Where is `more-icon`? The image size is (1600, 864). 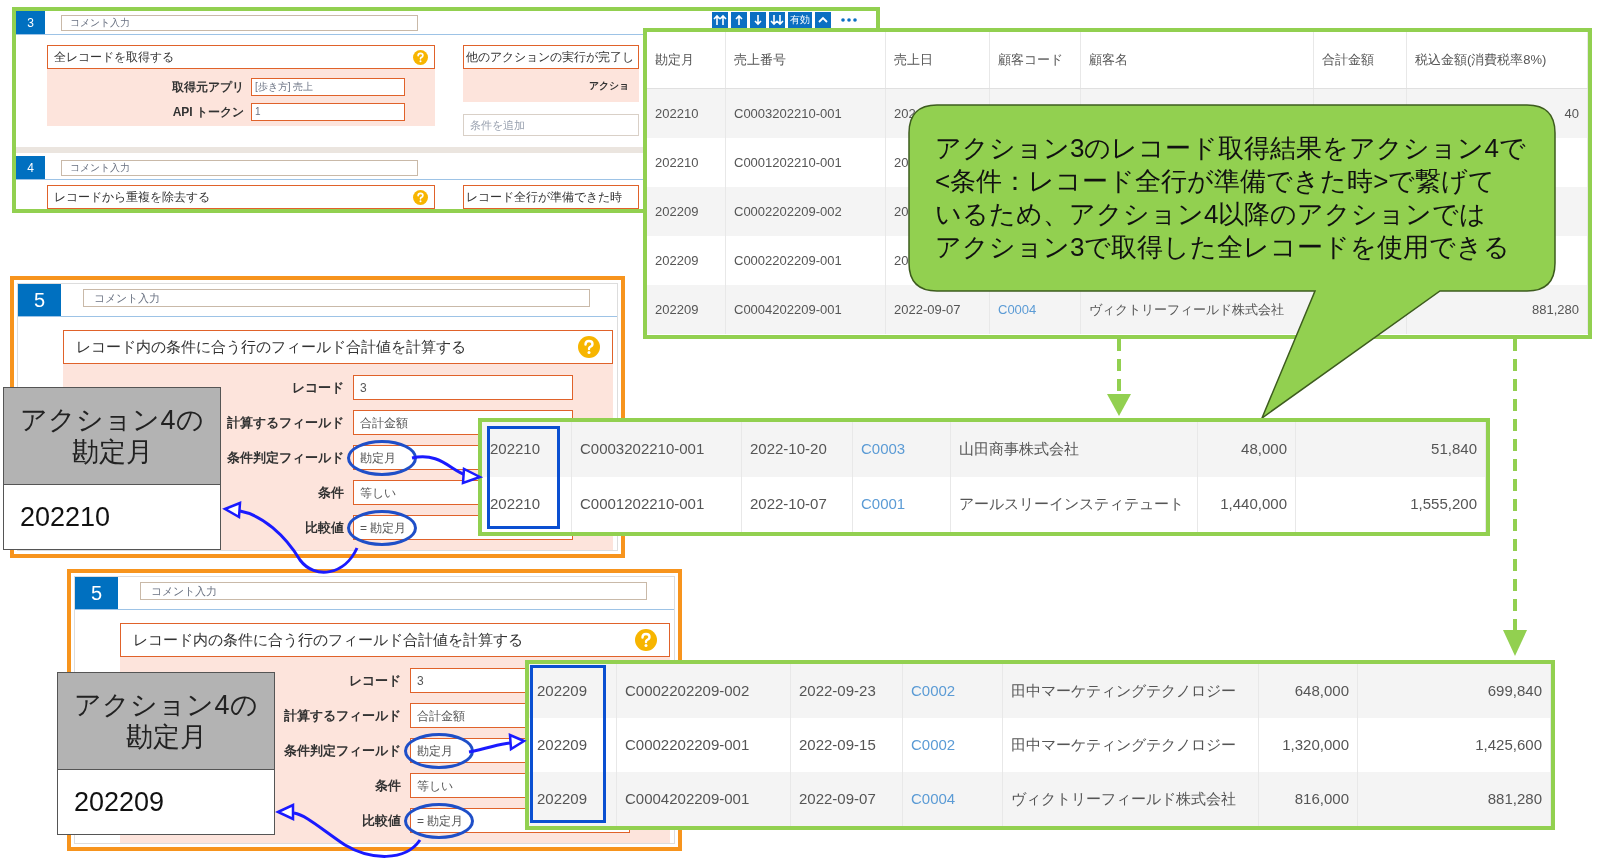 more-icon is located at coordinates (849, 20).